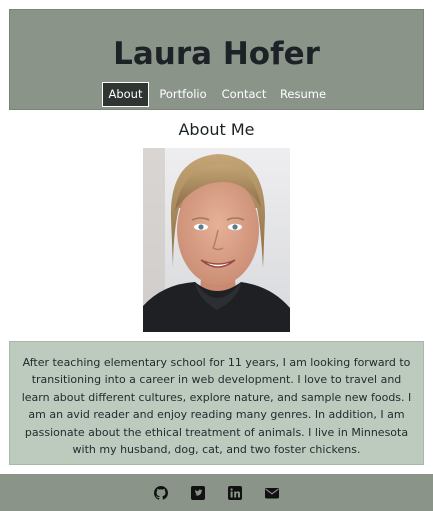 Image resolution: width=433 pixels, height=511 pixels. I want to click on site-title: Laura Hofer, so click(216, 54).